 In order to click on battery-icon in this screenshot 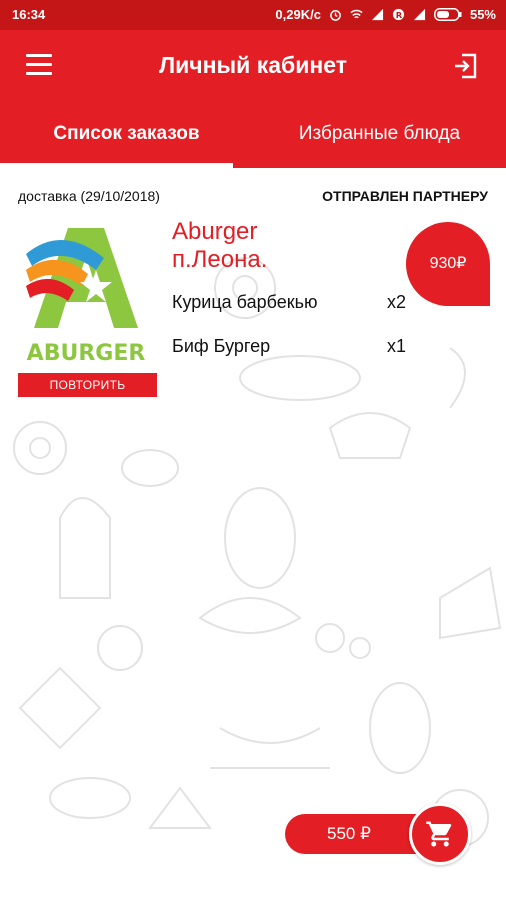, I will do `click(448, 14)`.